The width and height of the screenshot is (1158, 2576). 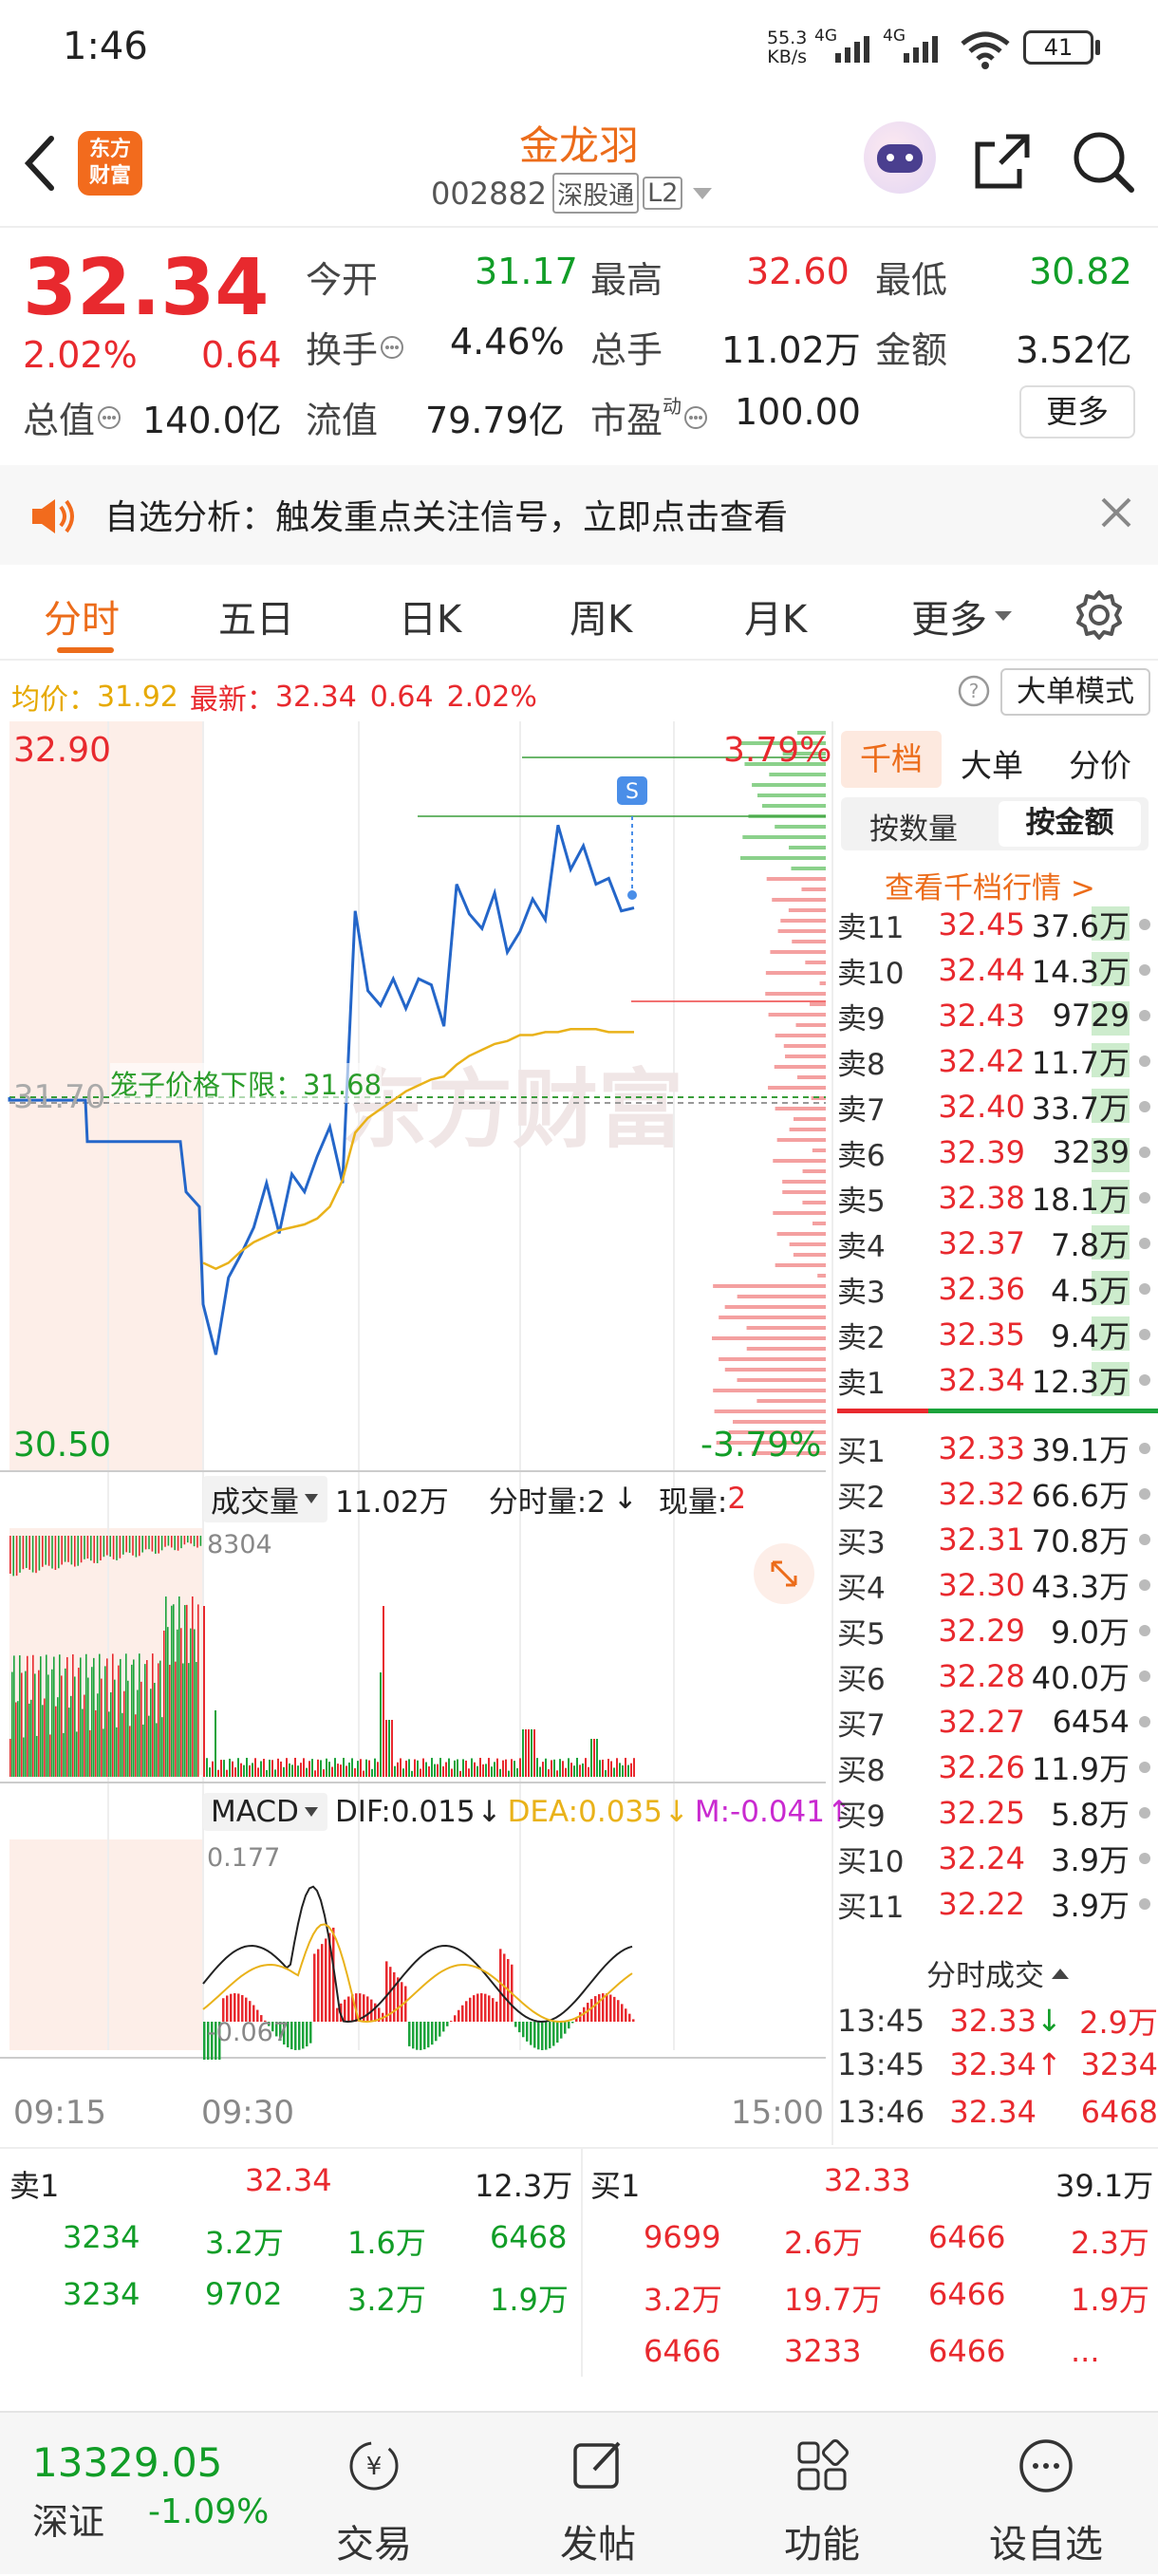 What do you see at coordinates (994, 1335) in the screenshot?
I see `ask-row: 卖2 32.35 9.4万` at bounding box center [994, 1335].